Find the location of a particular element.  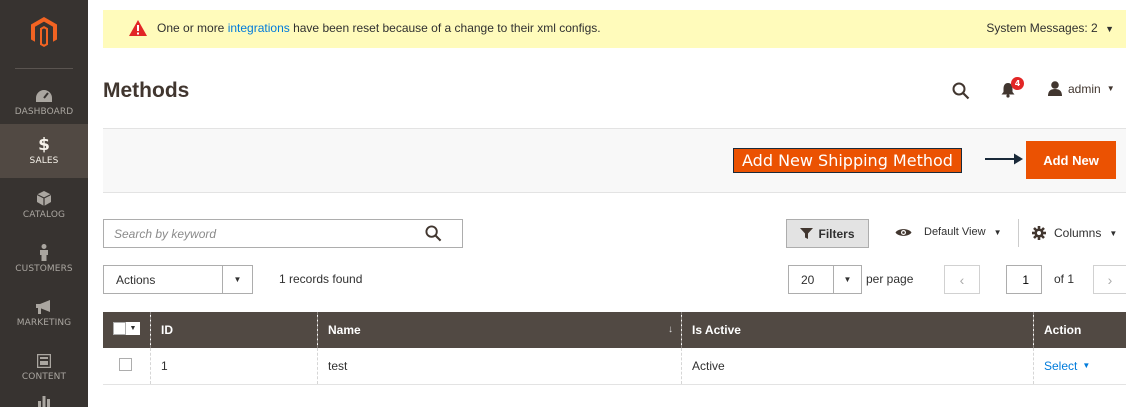

columns-dropdown: Columns ▼ is located at coordinates (1074, 233).